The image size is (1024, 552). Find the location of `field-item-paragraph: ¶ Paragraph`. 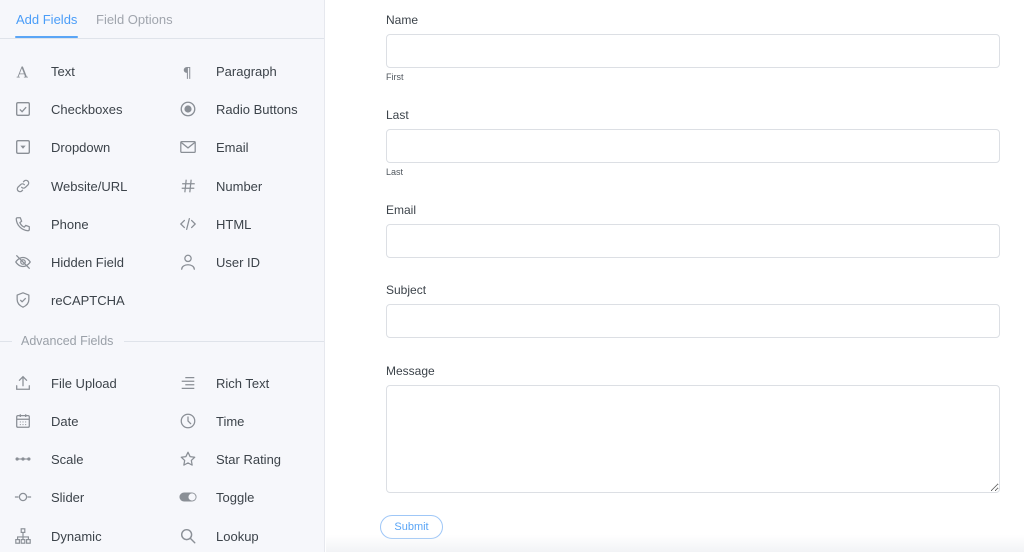

field-item-paragraph: ¶ Paragraph is located at coordinates (227, 71).